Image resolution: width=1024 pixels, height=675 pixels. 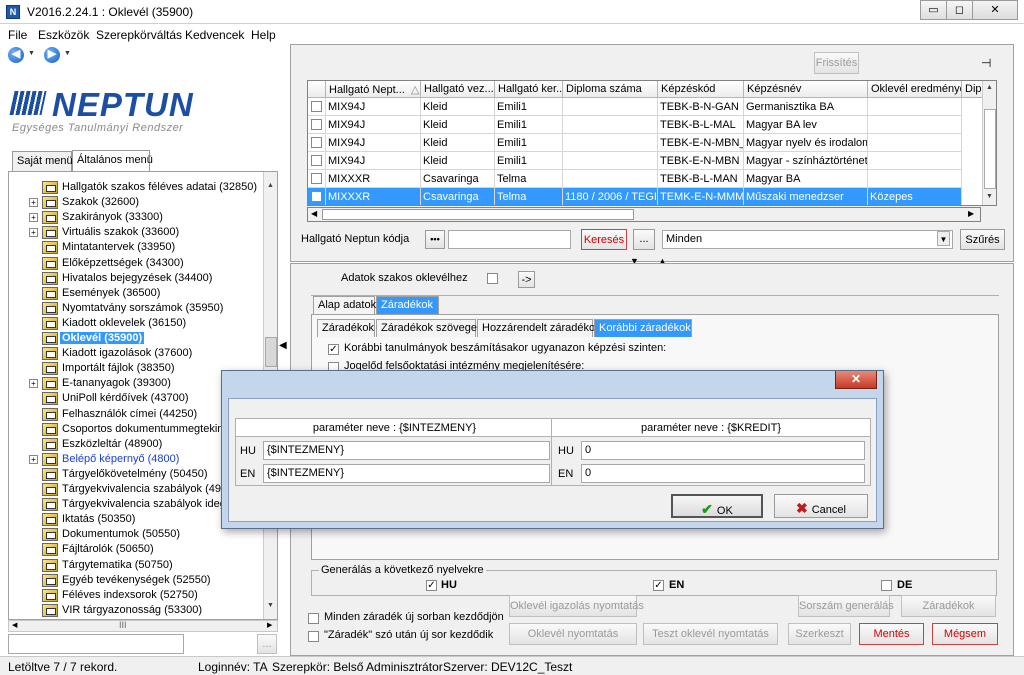 I want to click on menu-eszkozok: Eszközök, so click(x=63, y=35).